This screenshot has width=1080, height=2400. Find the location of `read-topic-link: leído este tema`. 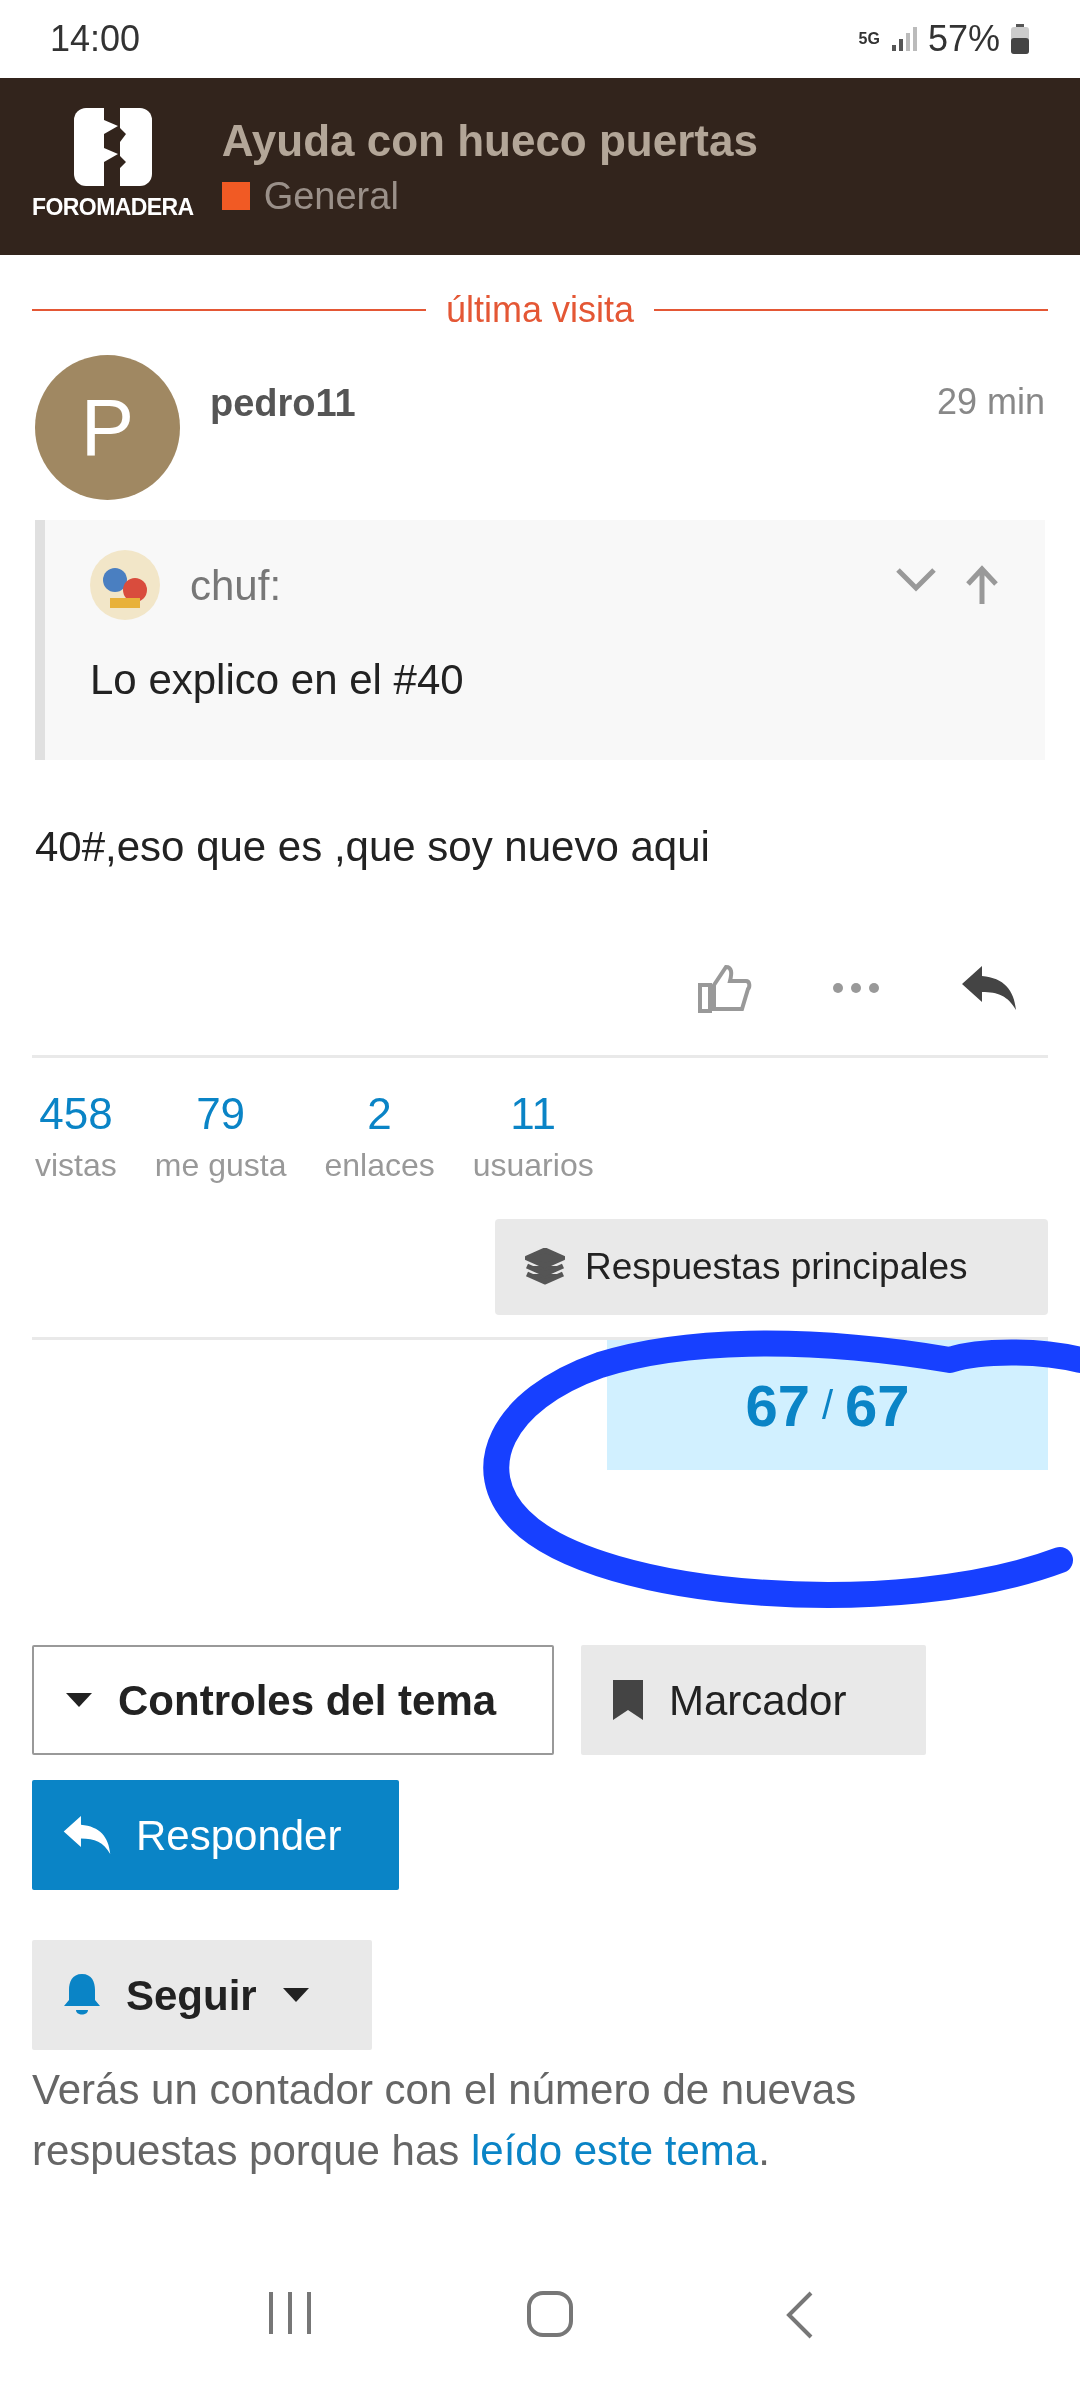

read-topic-link: leído este tema is located at coordinates (614, 2150).